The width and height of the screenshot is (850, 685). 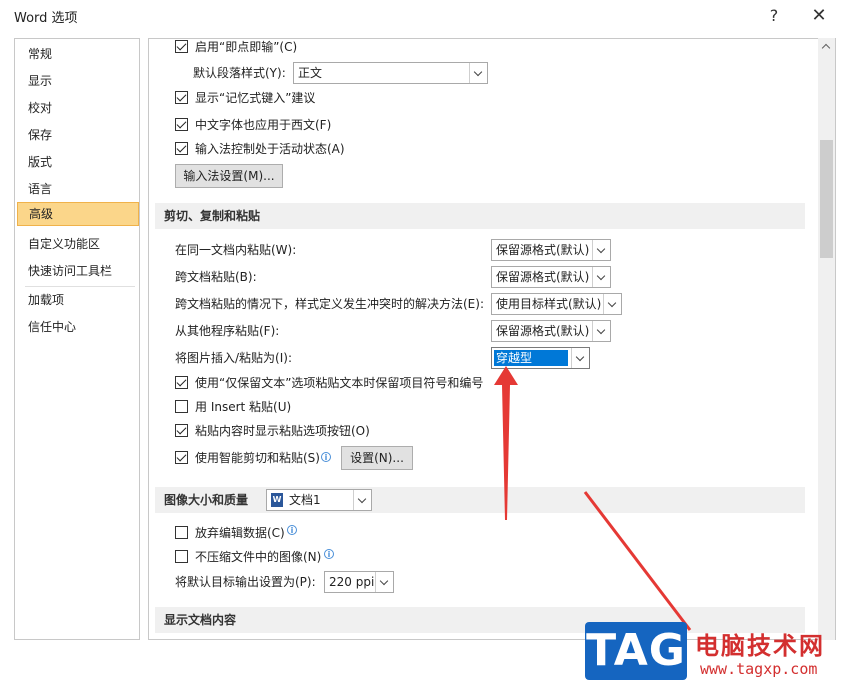 I want to click on watermark-tag-text: TAG, so click(x=636, y=650).